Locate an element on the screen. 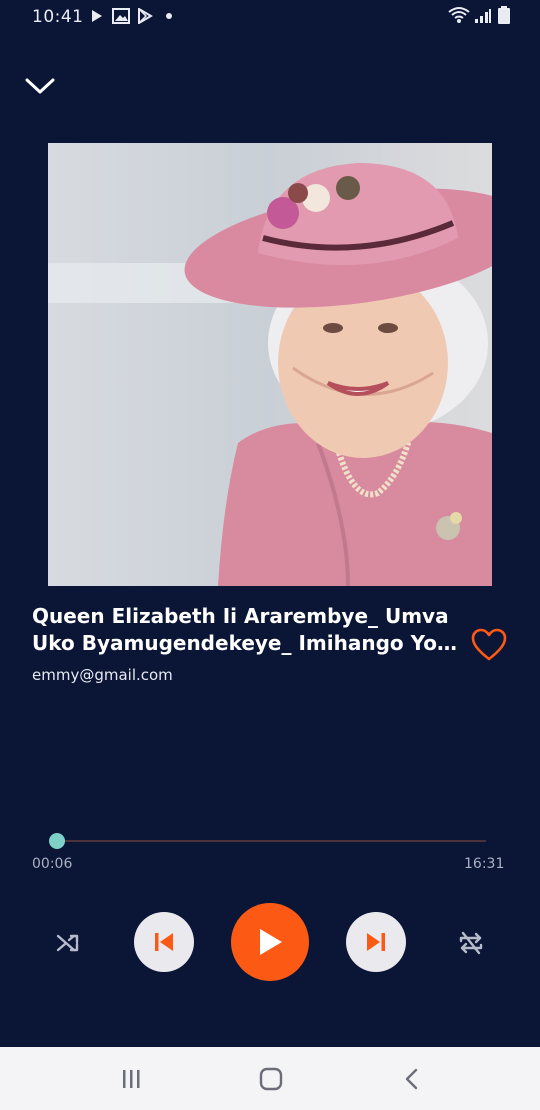 Image resolution: width=540 pixels, height=1110 pixels. chevron-down-icon is located at coordinates (40, 86).